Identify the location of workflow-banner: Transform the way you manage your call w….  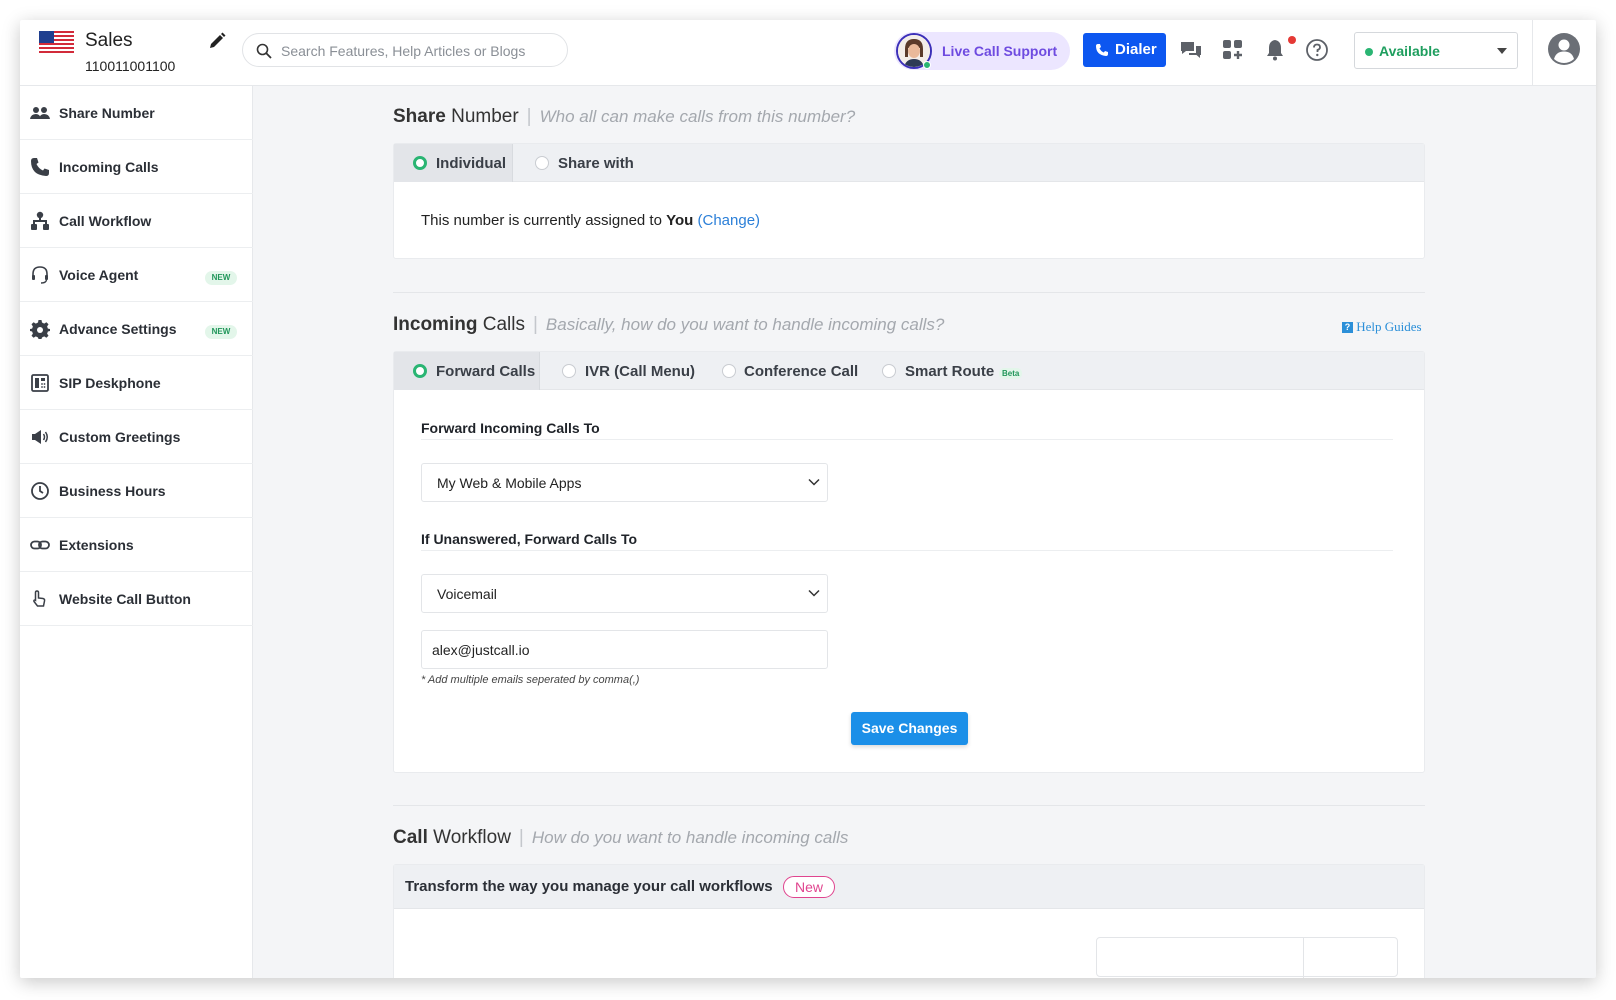
(909, 887).